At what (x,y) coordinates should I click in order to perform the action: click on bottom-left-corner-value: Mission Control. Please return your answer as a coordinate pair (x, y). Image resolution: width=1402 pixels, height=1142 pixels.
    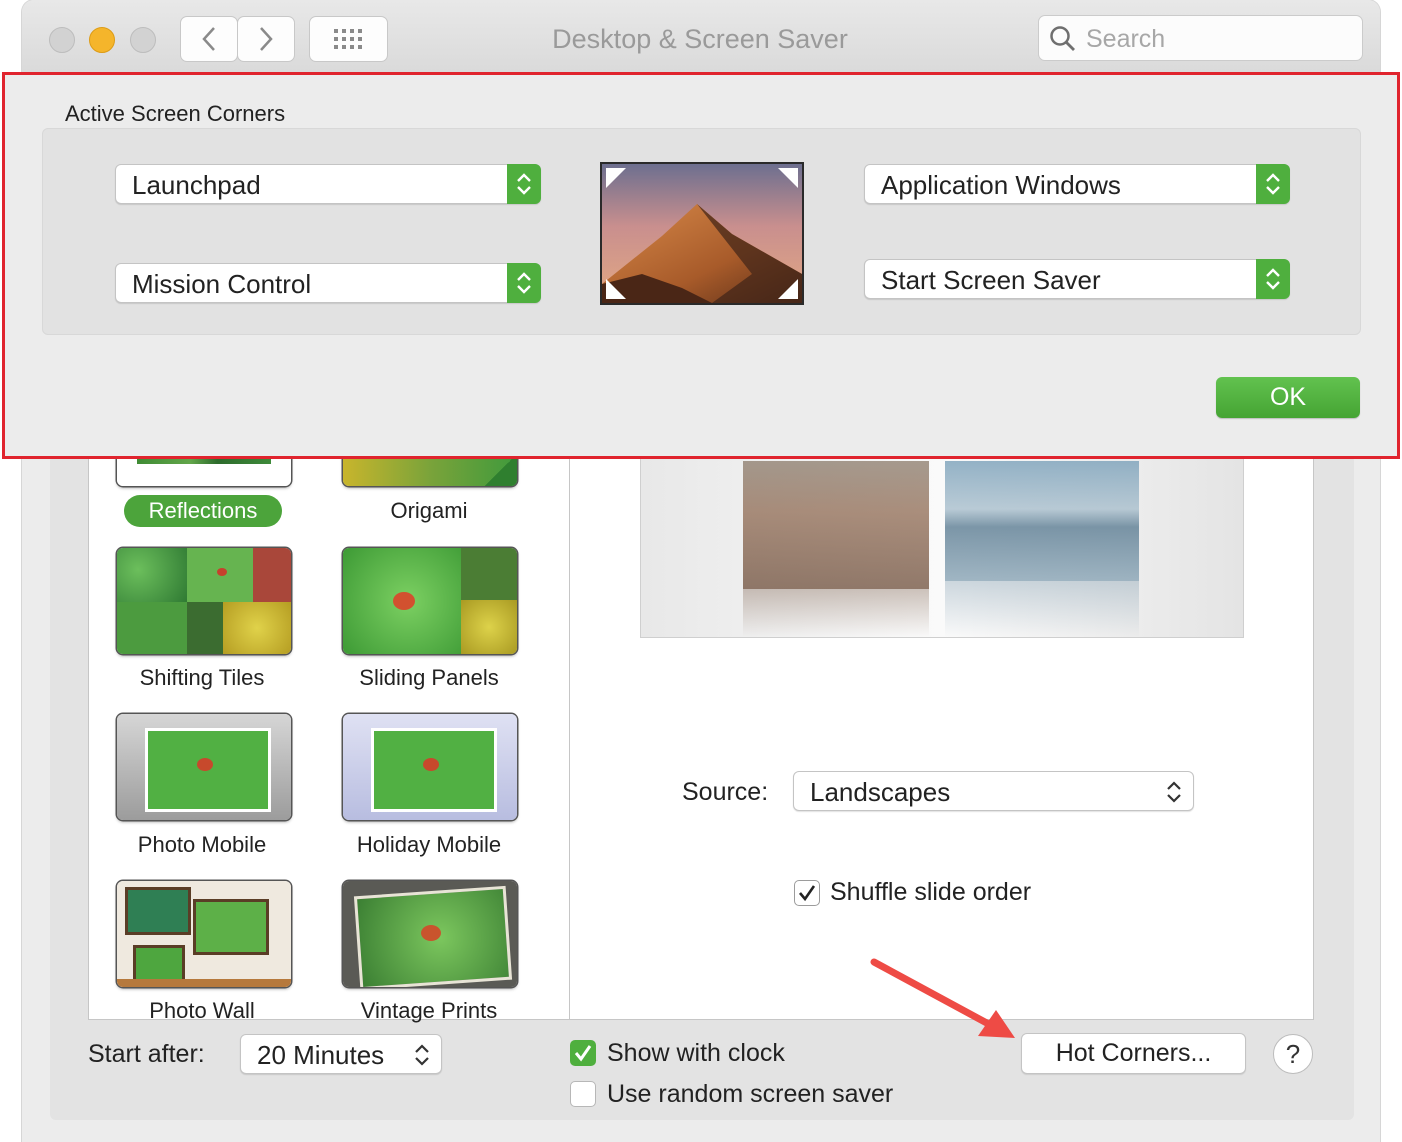
    Looking at the image, I should click on (222, 284).